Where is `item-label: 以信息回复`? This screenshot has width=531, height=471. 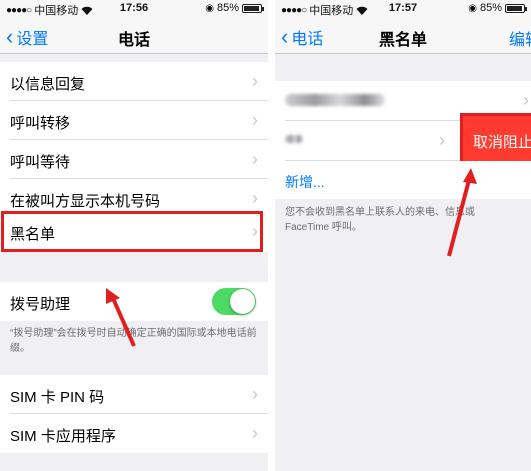
item-label: 以信息回复 is located at coordinates (48, 84).